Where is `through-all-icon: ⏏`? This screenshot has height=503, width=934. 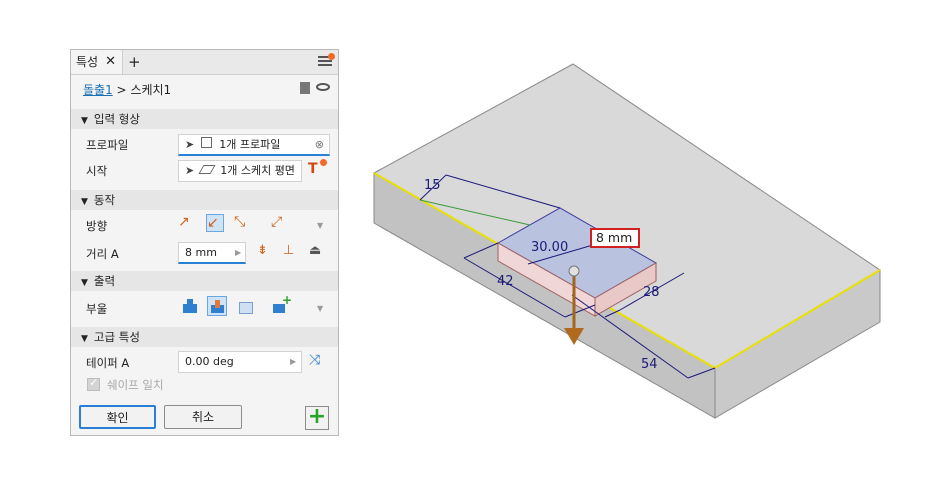 through-all-icon: ⏏ is located at coordinates (318, 252).